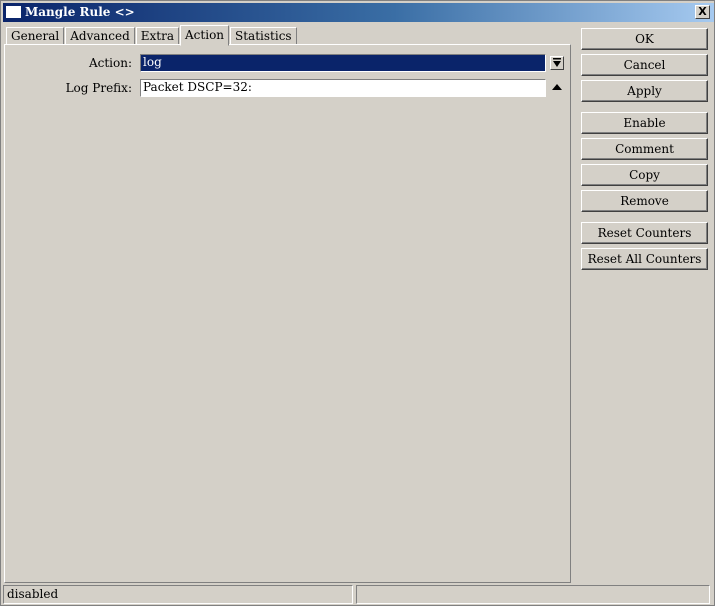 This screenshot has width=715, height=606. Describe the element at coordinates (98, 88) in the screenshot. I see `log-prefix-label: Log Prefix:` at that location.